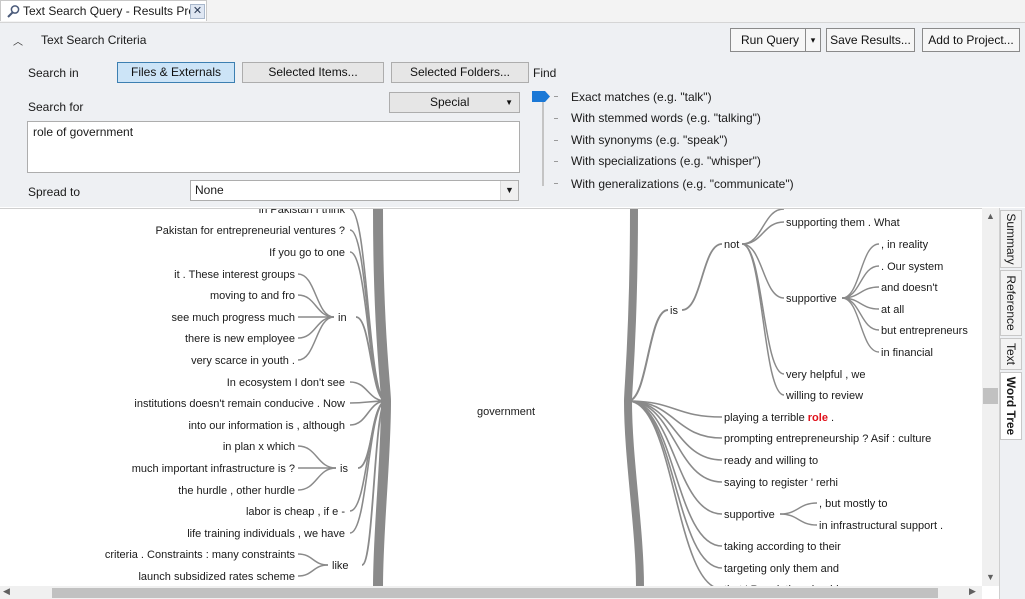 The image size is (1025, 599). What do you see at coordinates (825, 375) in the screenshot?
I see `right-not-leaf: very helpful , we` at bounding box center [825, 375].